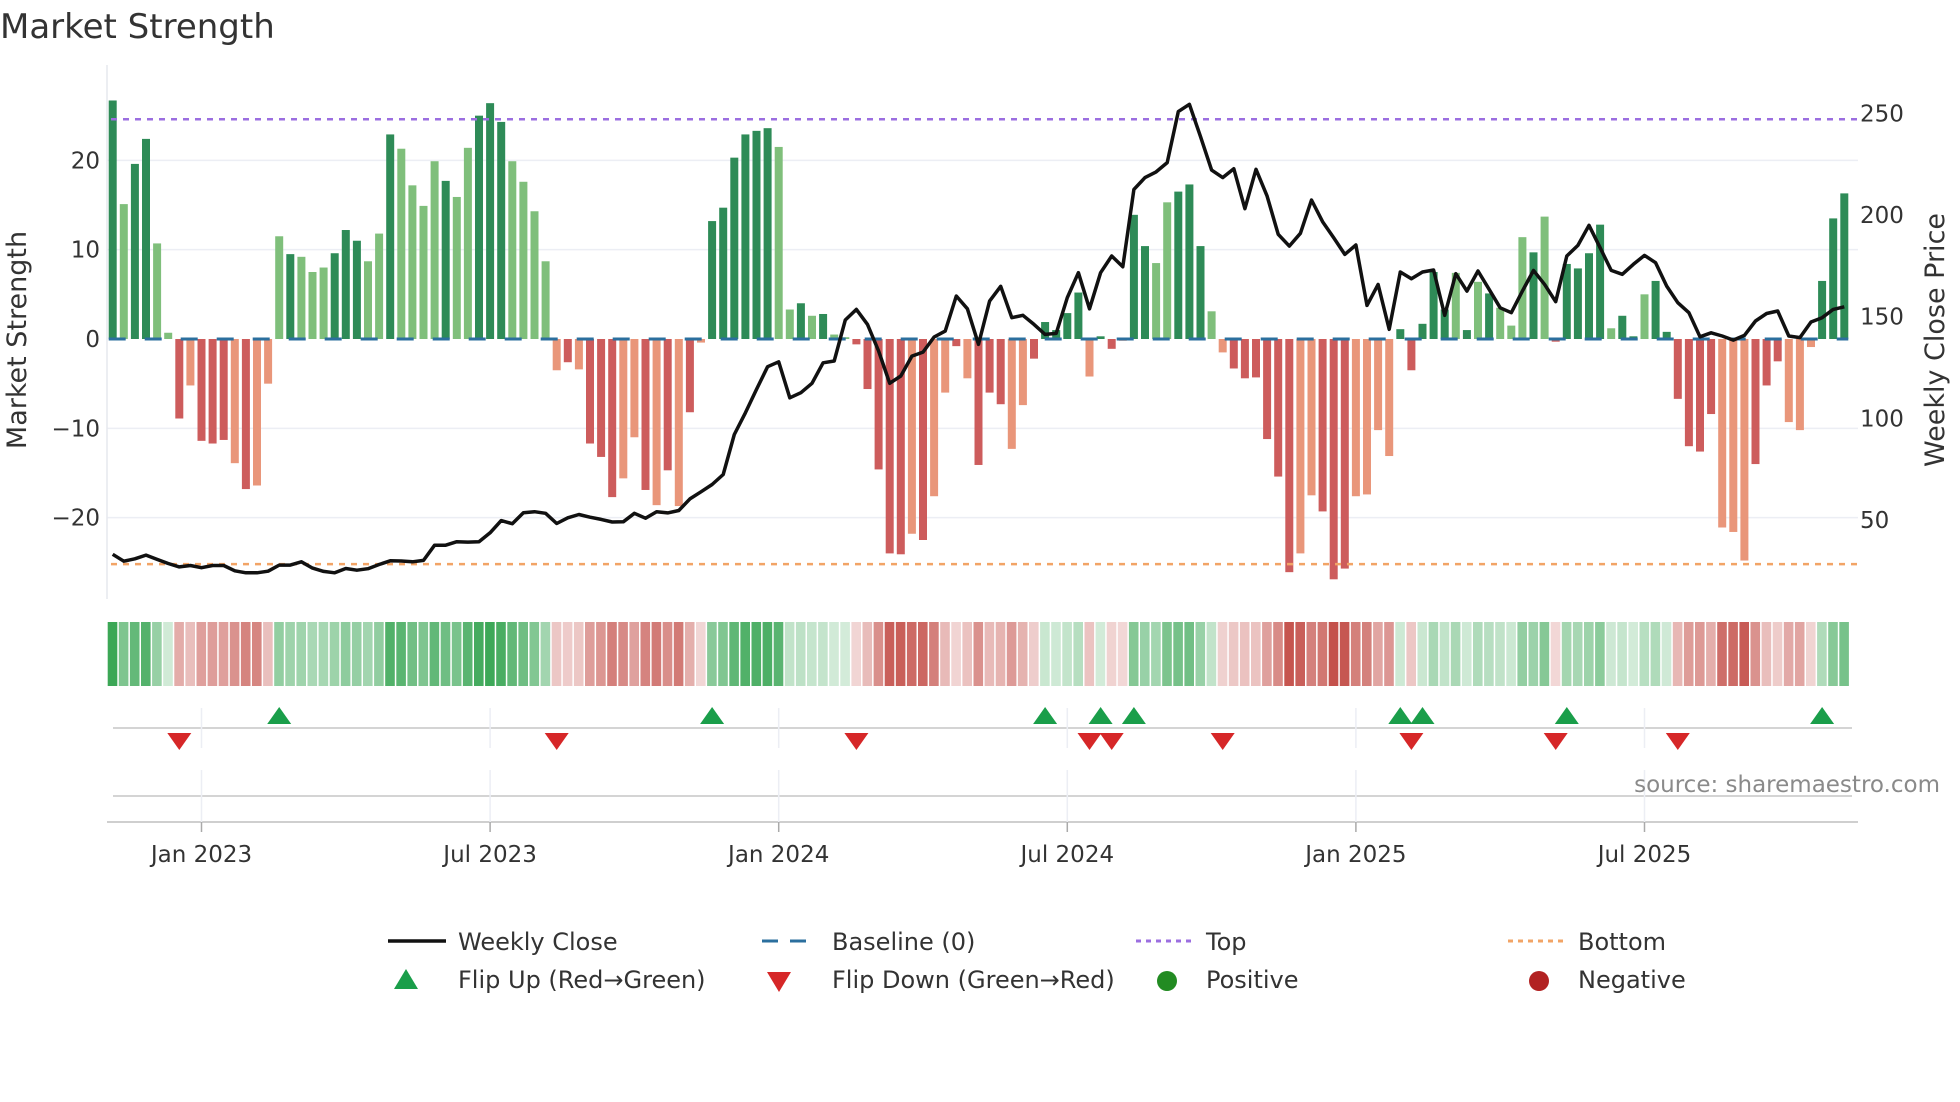  What do you see at coordinates (1935, 340) in the screenshot?
I see `y2-axis-title: Weekly Close Price` at bounding box center [1935, 340].